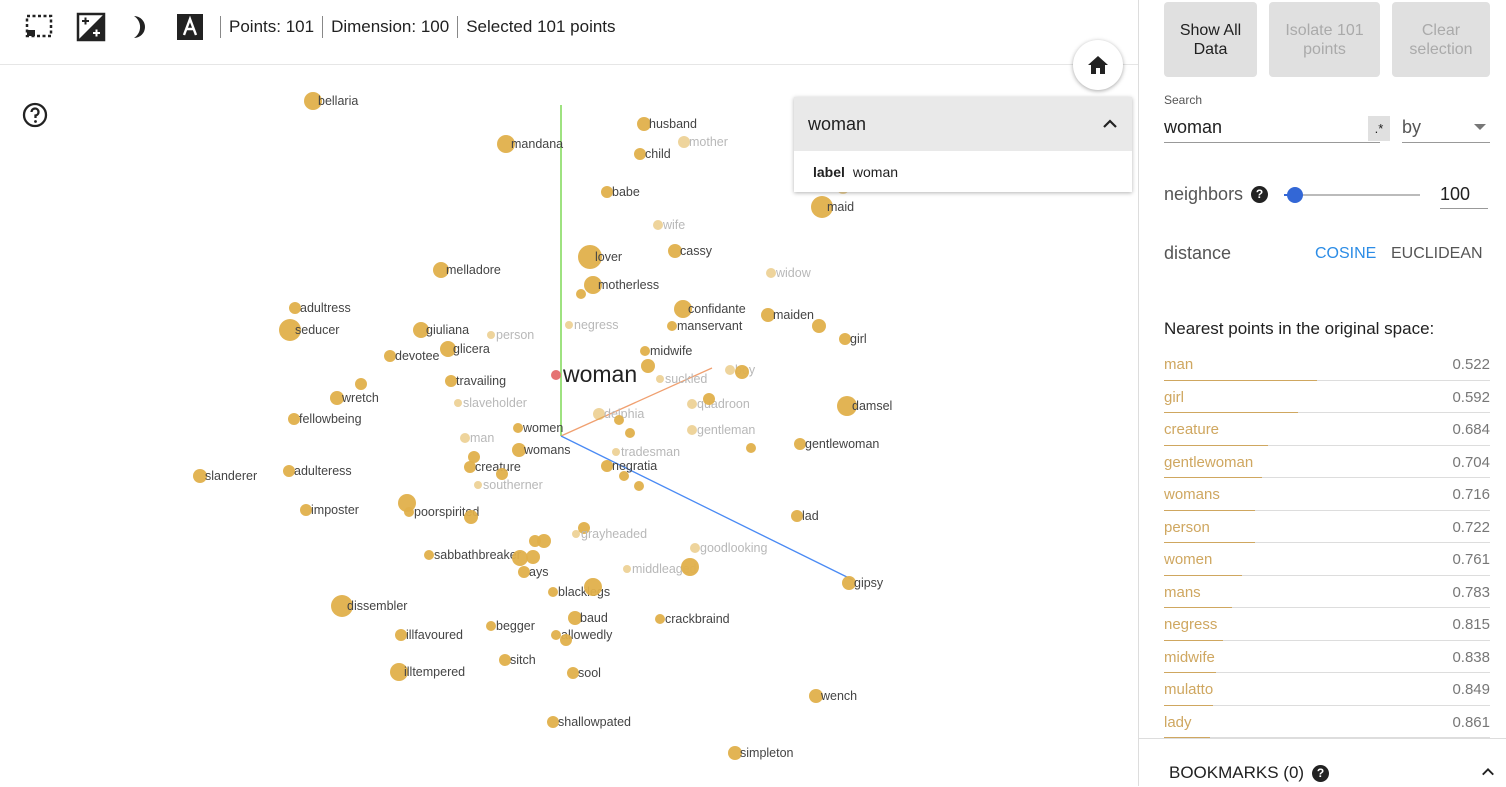 The height and width of the screenshot is (787, 1506). Describe the element at coordinates (1189, 657) in the screenshot. I see `nearest-point-name: midwife` at that location.